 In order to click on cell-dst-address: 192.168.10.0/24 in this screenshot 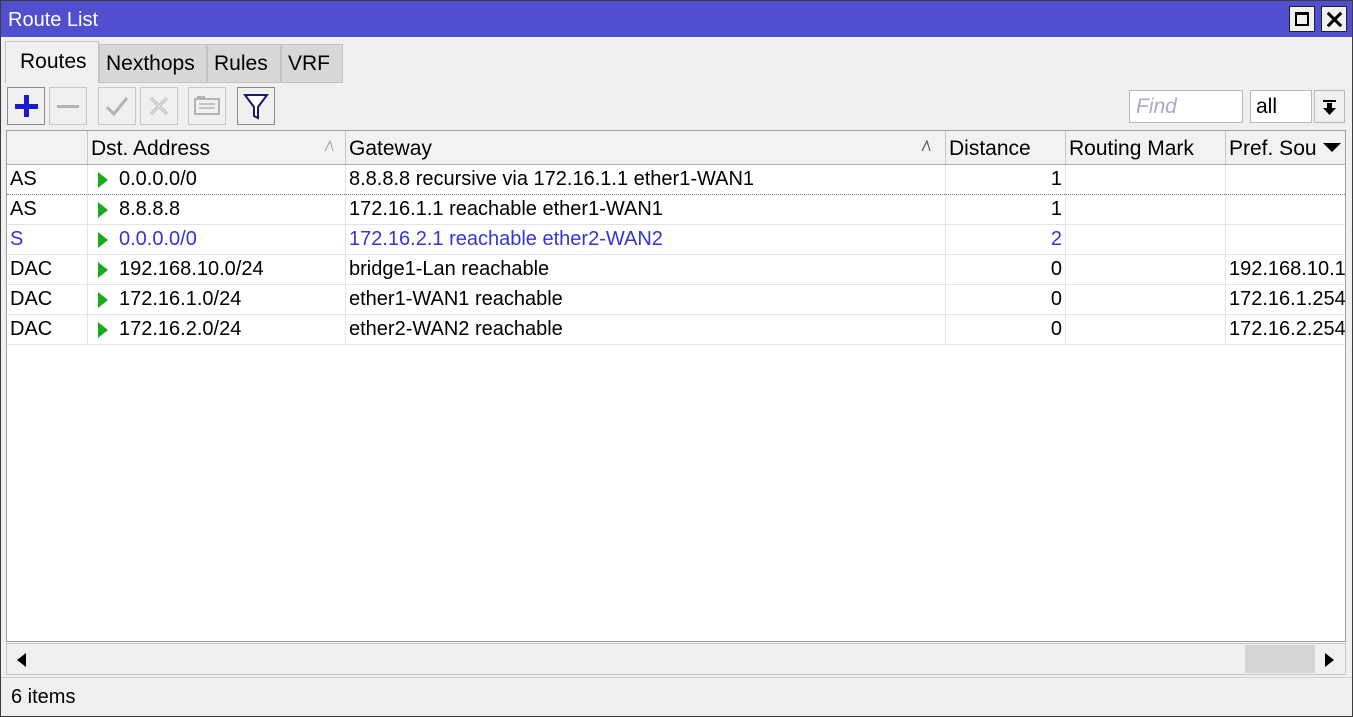, I will do `click(217, 270)`.